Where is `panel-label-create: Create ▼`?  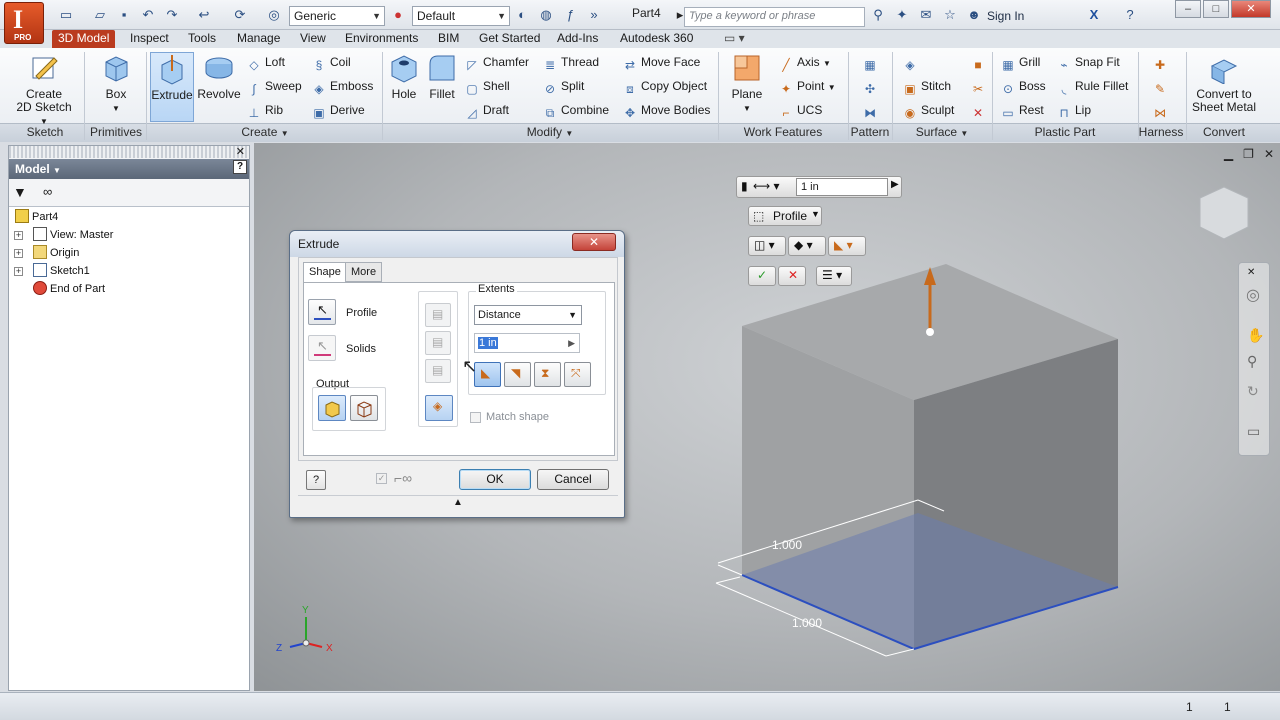
panel-label-create: Create ▼ is located at coordinates (265, 133).